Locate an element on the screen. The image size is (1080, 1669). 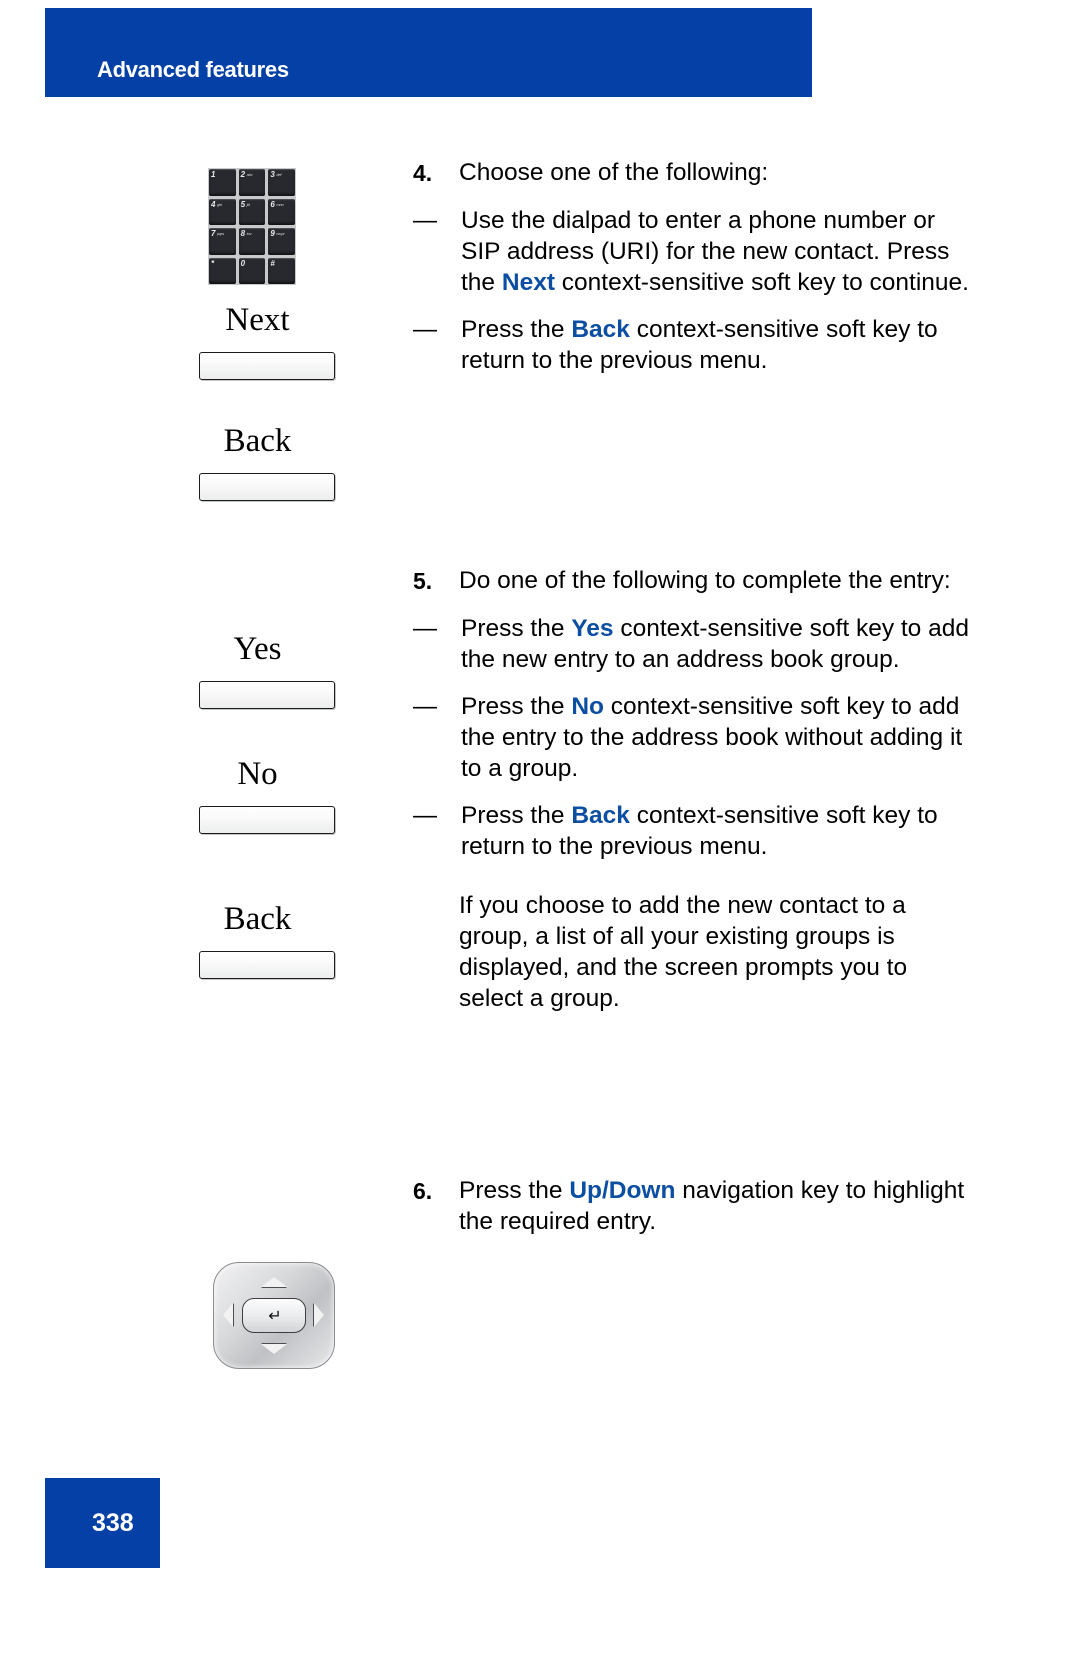
dialpad-key-0: 0 is located at coordinates (252, 270).